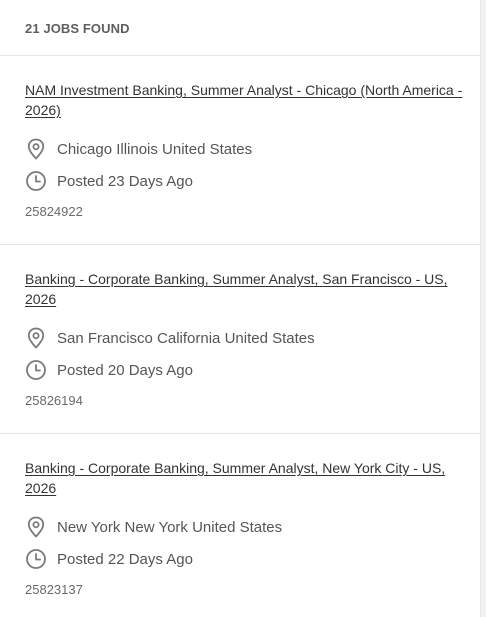 This screenshot has width=486, height=617. I want to click on job-location: New York New York United States, so click(170, 527).